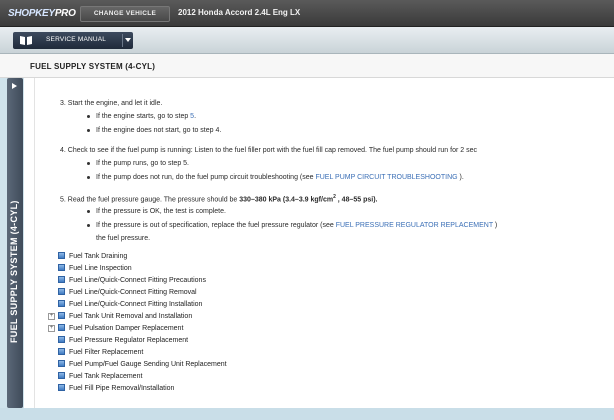  Describe the element at coordinates (106, 376) in the screenshot. I see `toc-item-label: Fuel Tank Replacement` at that location.